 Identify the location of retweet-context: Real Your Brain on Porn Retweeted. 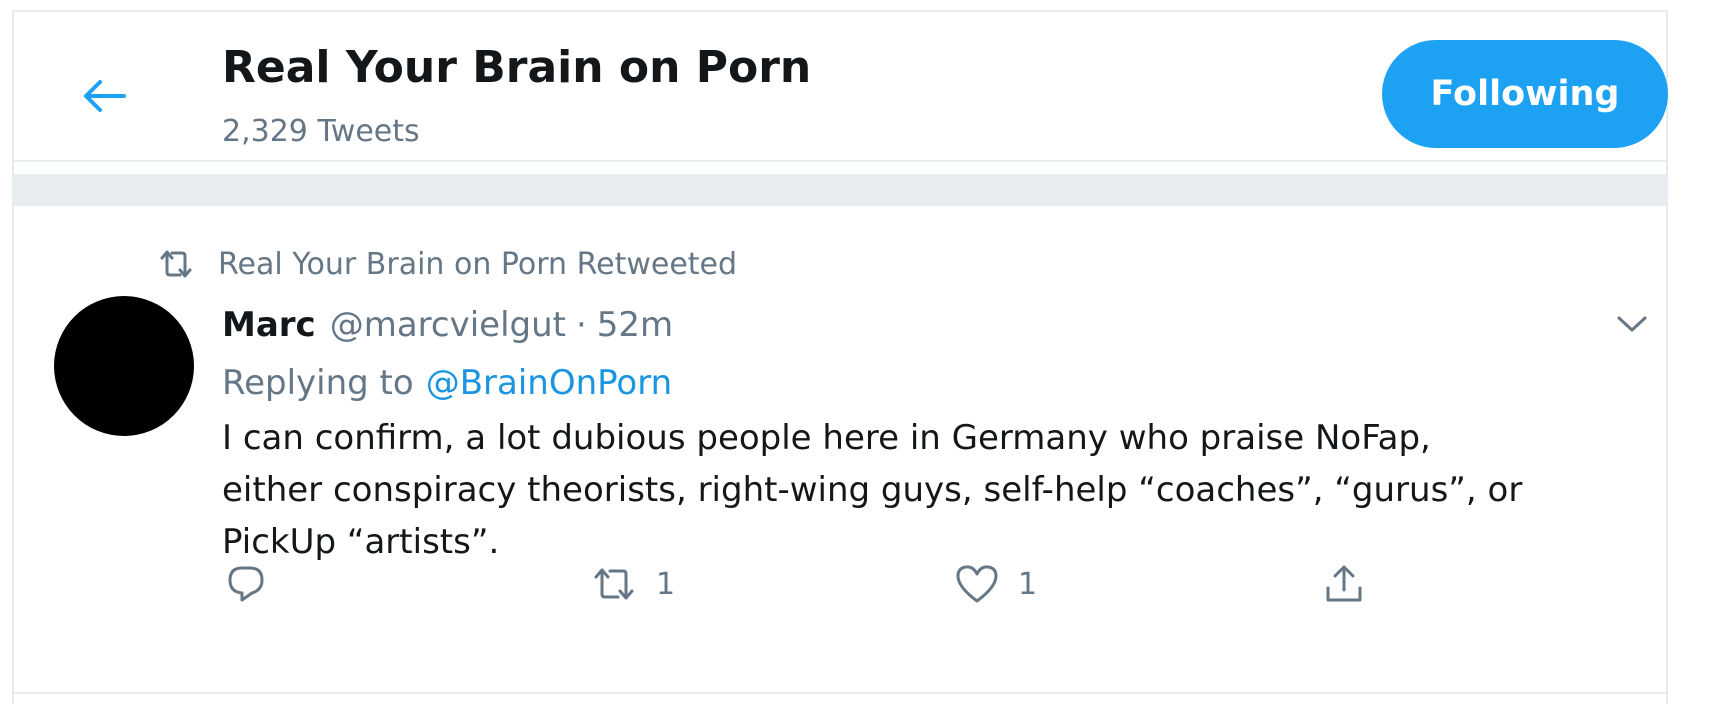
(445, 264).